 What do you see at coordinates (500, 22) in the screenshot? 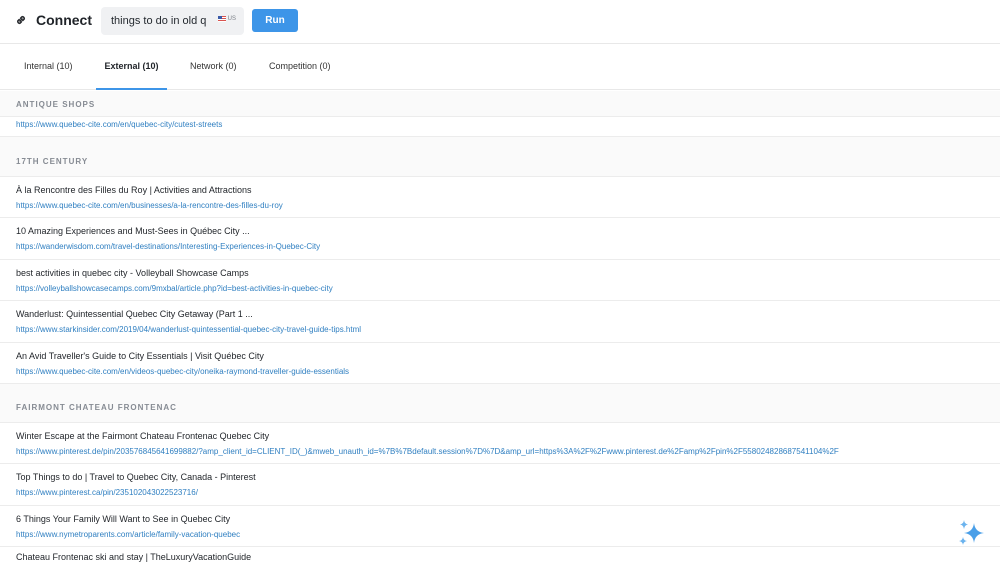
I see `app-header: Connect US Run` at bounding box center [500, 22].